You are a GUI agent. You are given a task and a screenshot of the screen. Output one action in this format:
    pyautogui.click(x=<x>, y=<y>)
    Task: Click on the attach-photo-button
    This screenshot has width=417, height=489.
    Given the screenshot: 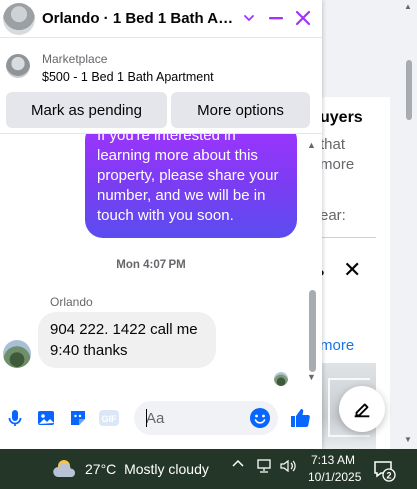 What is the action you would take?
    pyautogui.click(x=46, y=418)
    